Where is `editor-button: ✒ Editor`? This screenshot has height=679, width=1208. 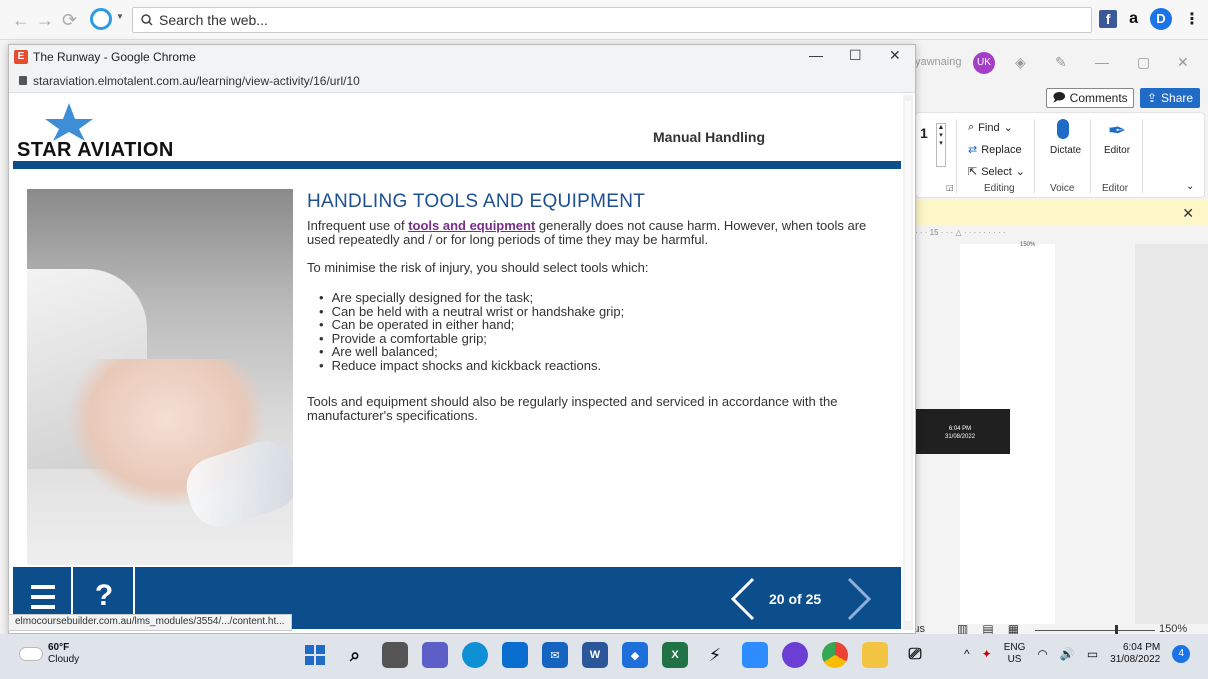 editor-button: ✒ Editor is located at coordinates (1117, 138).